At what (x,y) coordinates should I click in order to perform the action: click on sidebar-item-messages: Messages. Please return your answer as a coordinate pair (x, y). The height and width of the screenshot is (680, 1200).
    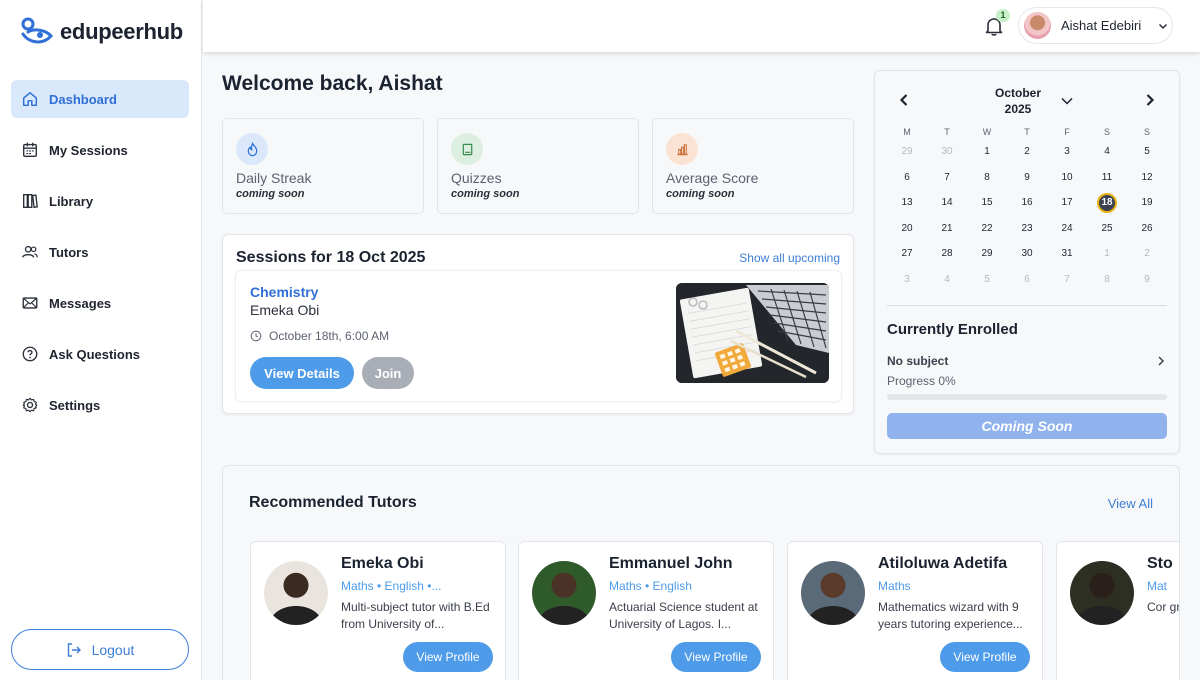
    Looking at the image, I should click on (100, 303).